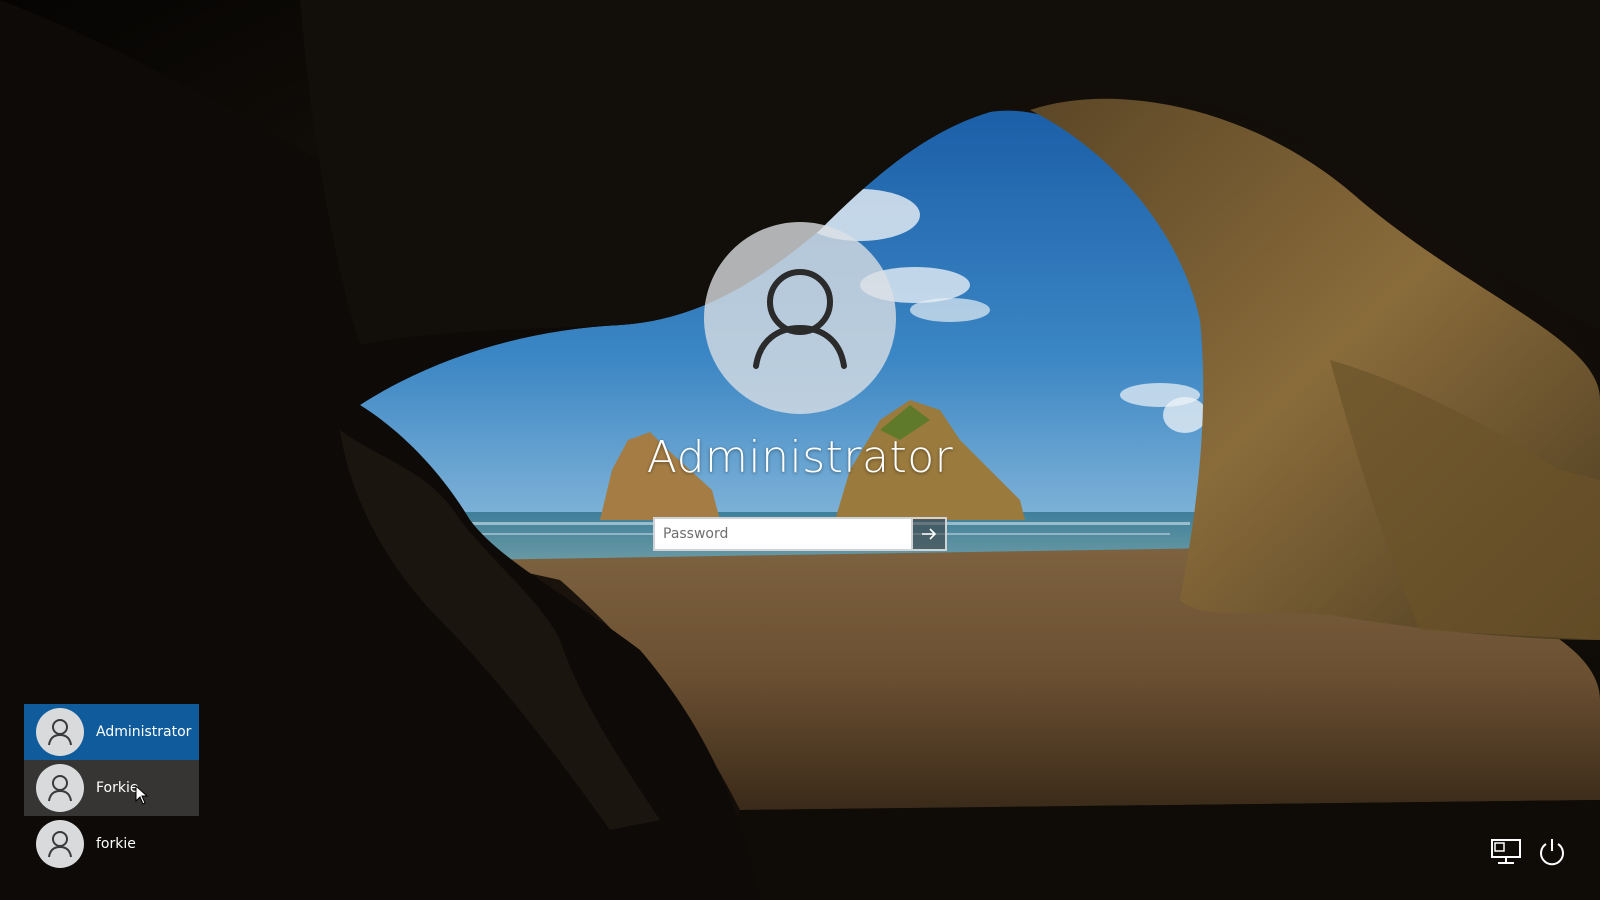 This screenshot has height=900, width=1600. I want to click on power-button, so click(1552, 852).